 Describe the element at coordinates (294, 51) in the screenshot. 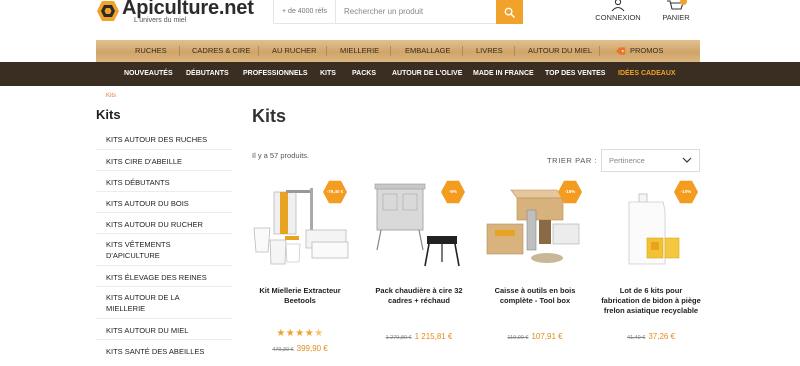

I see `nav-item-au-rucher: AU RUCHER` at that location.